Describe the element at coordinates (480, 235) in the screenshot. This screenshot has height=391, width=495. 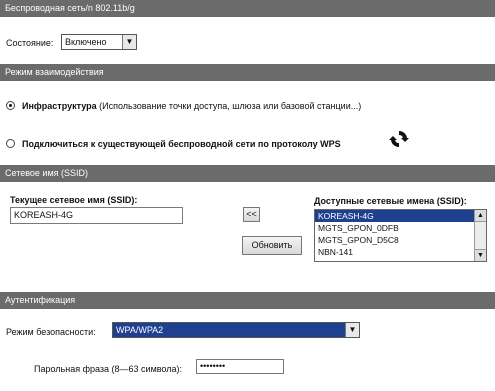
I see `list-scrollbar: ▲ ▼` at that location.